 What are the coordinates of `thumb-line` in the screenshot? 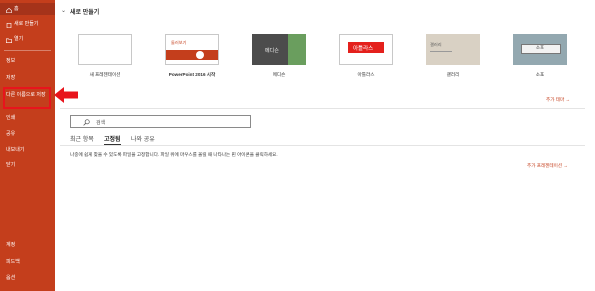 It's located at (441, 51).